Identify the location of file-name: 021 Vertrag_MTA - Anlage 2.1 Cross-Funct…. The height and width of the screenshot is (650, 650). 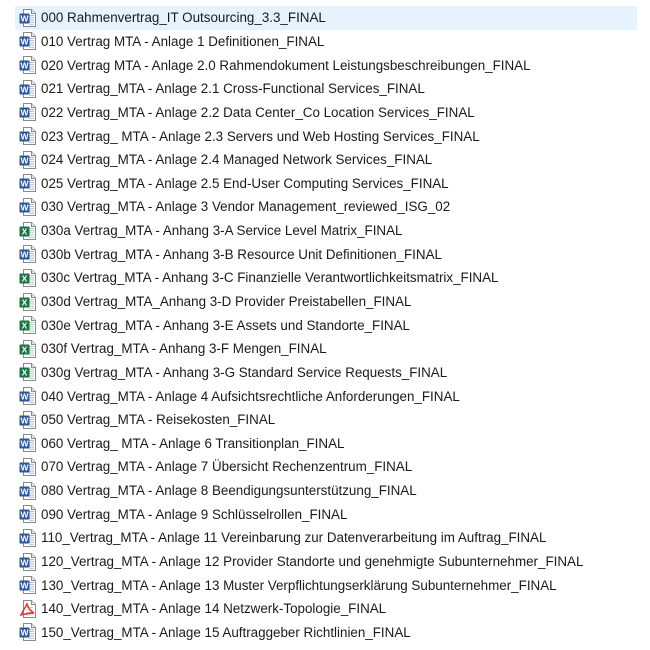
(233, 89).